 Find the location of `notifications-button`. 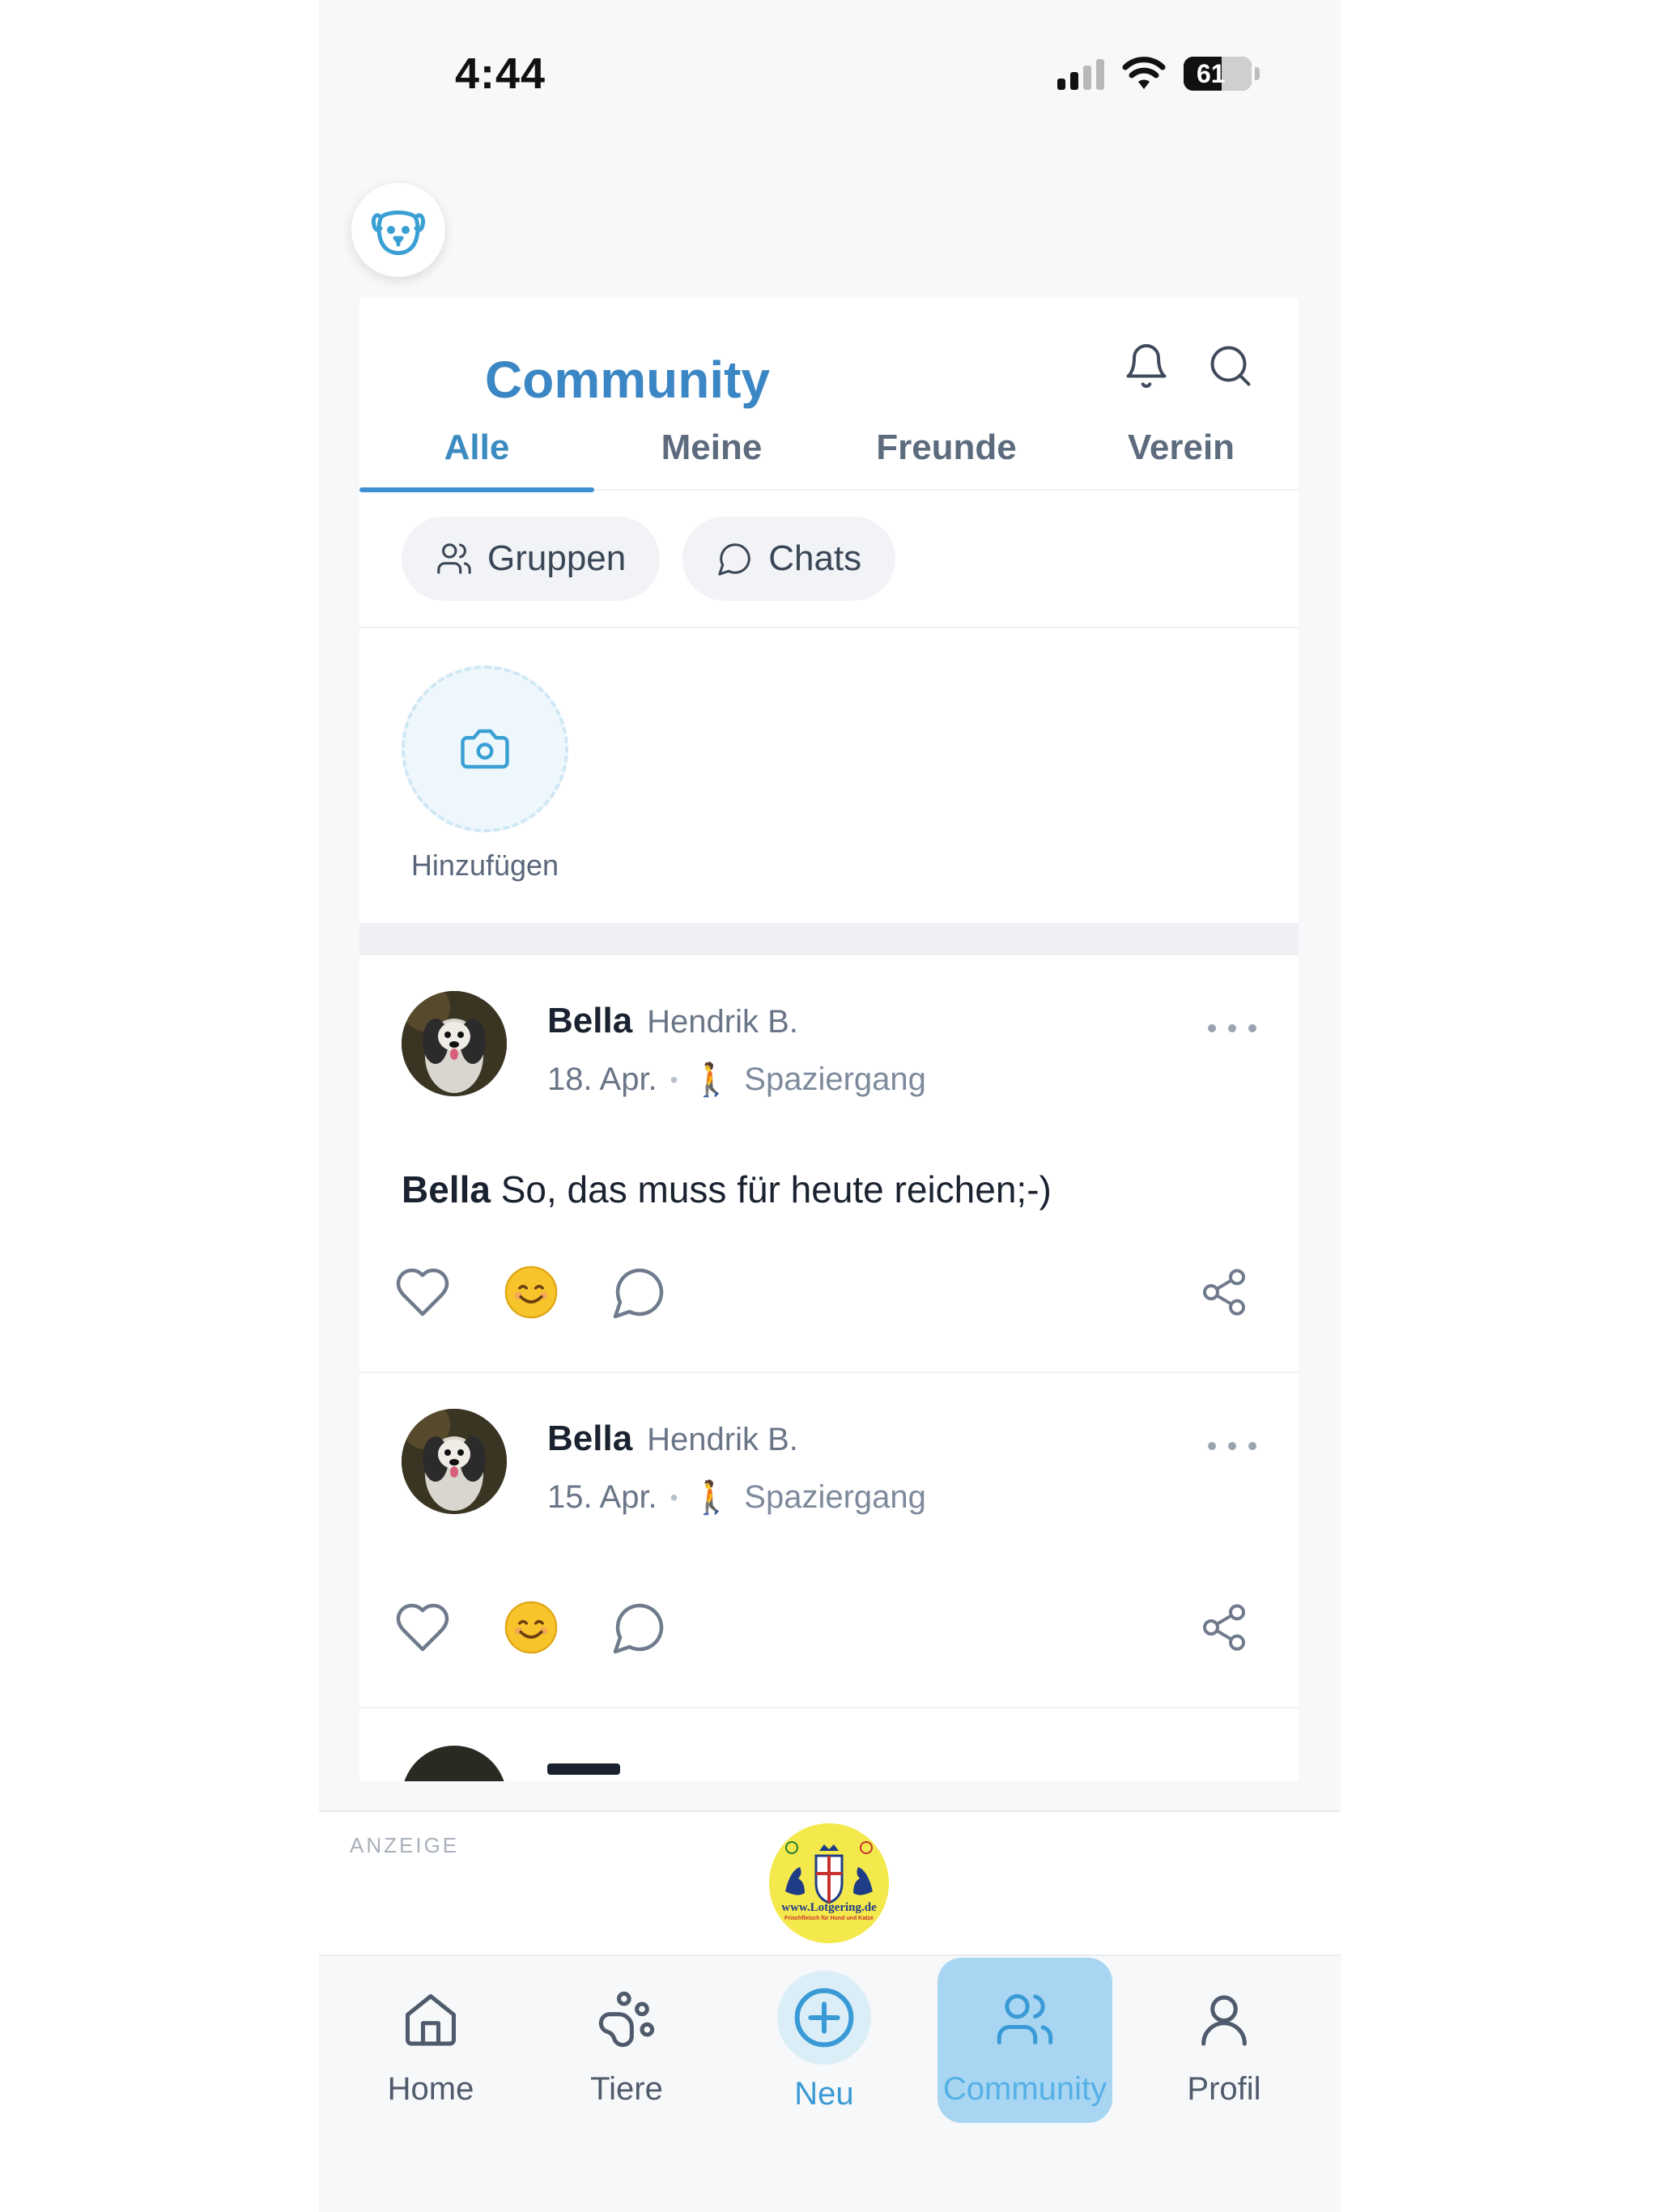

notifications-button is located at coordinates (1146, 366).